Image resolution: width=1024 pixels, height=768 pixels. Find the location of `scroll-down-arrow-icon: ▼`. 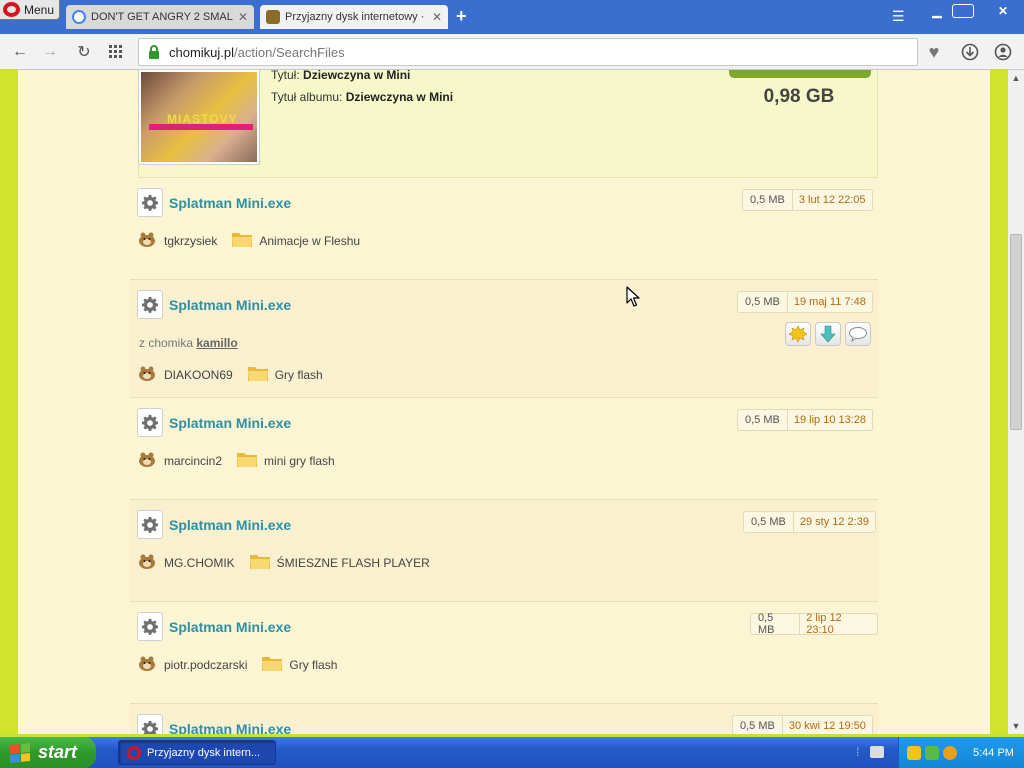

scroll-down-arrow-icon: ▼ is located at coordinates (1016, 726).